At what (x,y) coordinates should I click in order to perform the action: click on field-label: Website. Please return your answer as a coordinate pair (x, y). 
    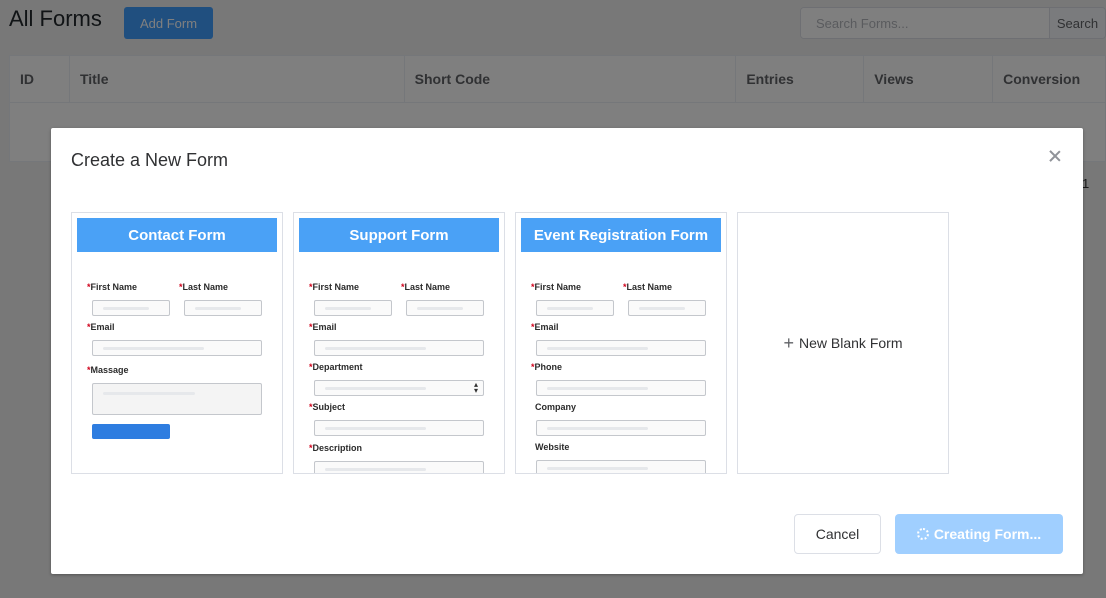
    Looking at the image, I should click on (552, 447).